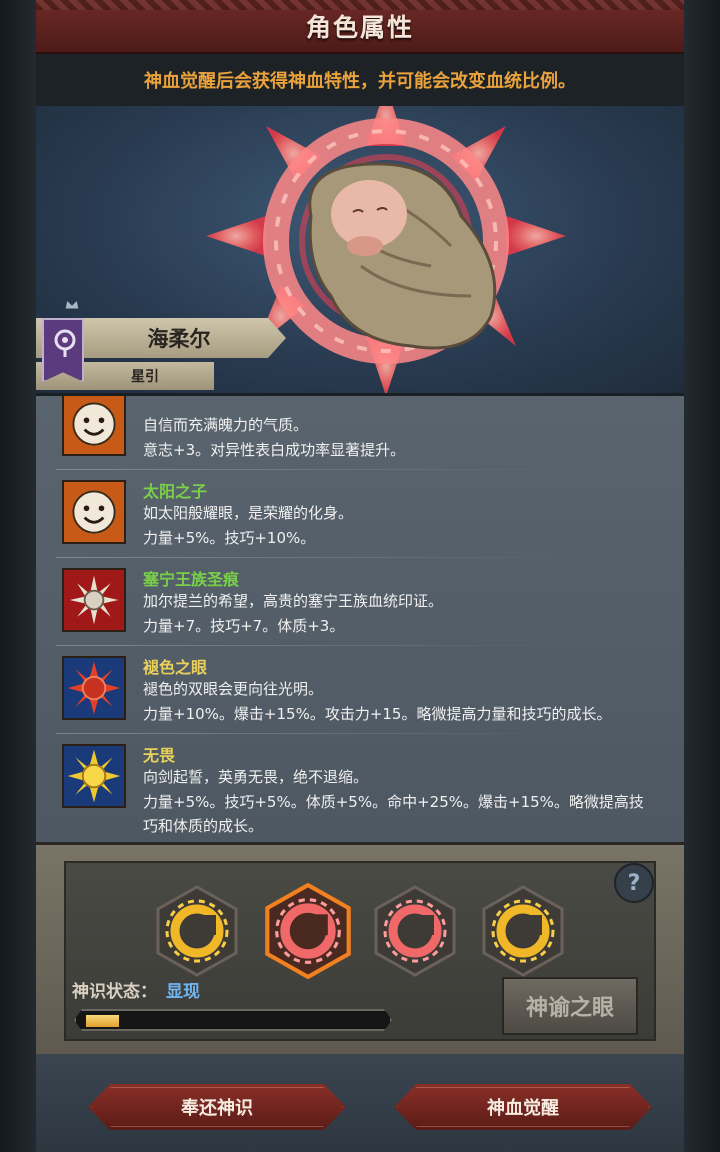 Image resolution: width=720 pixels, height=1152 pixels. What do you see at coordinates (159, 755) in the screenshot?
I see `trait-name: 无畏` at bounding box center [159, 755].